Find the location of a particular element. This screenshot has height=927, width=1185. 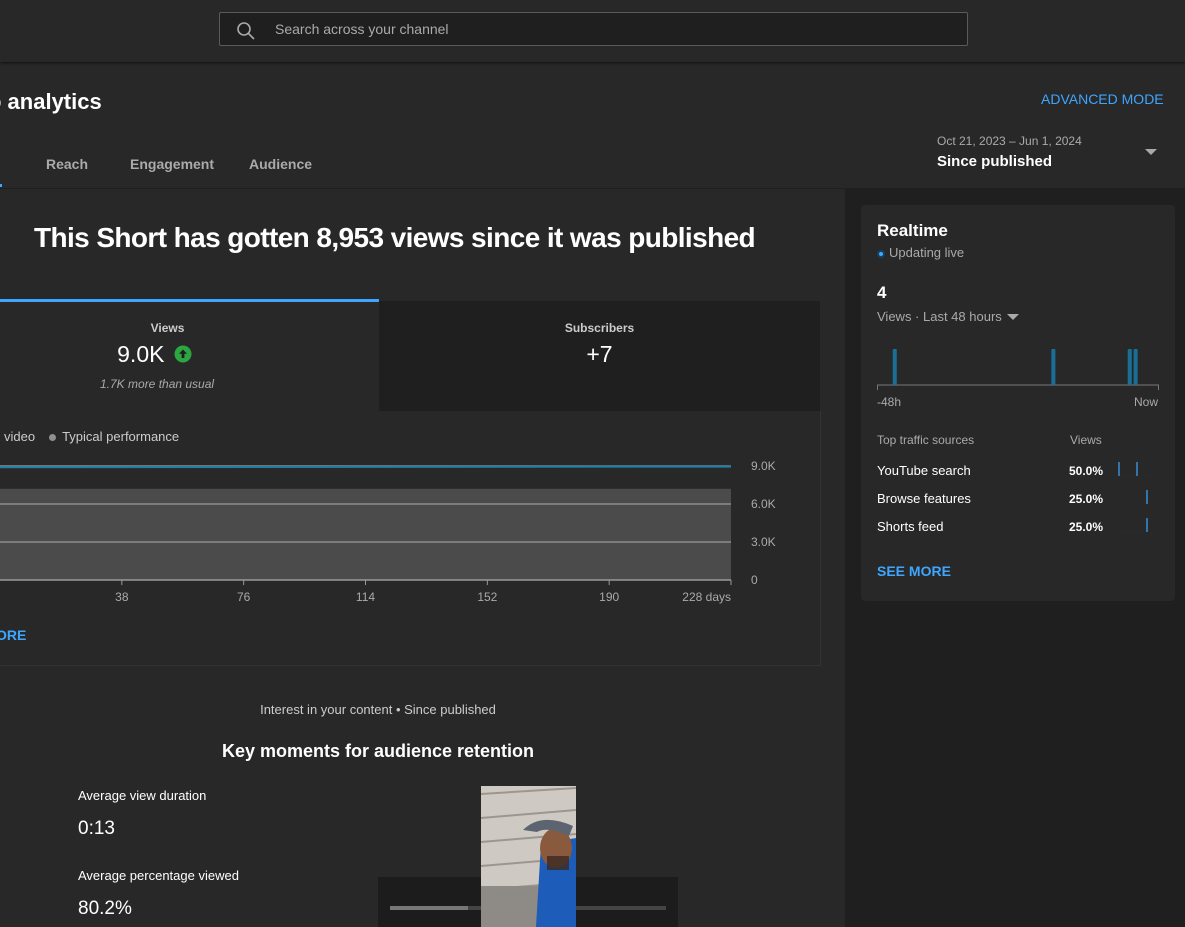

traffic-source-name: YouTube search is located at coordinates (924, 470).